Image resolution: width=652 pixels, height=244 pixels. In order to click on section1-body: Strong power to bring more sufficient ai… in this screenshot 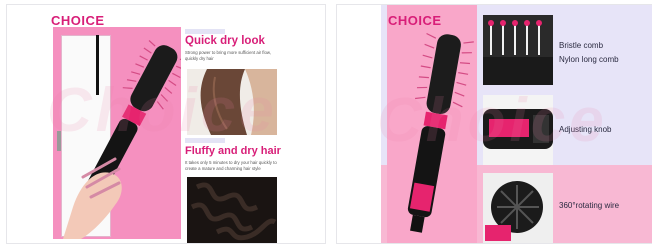, I will do `click(228, 55)`.